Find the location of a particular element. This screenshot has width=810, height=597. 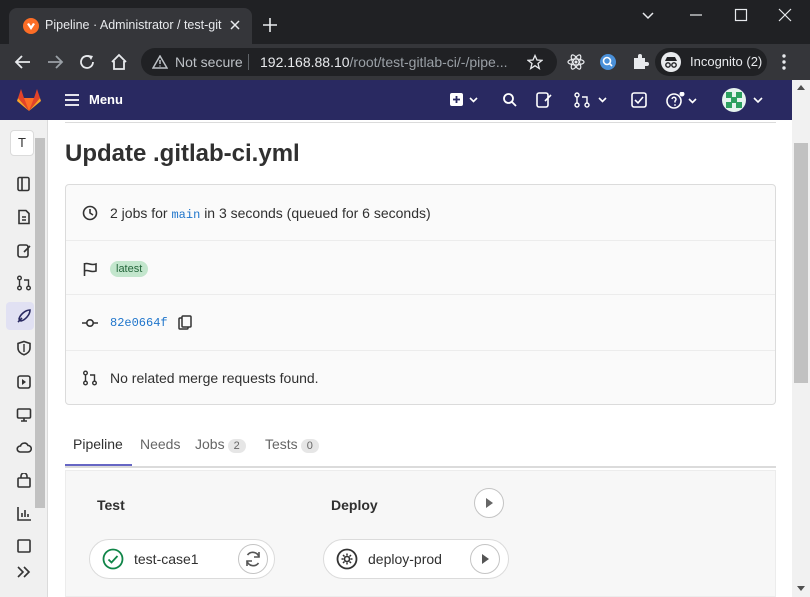

tab-pipeline: Pipeline is located at coordinates (98, 444).